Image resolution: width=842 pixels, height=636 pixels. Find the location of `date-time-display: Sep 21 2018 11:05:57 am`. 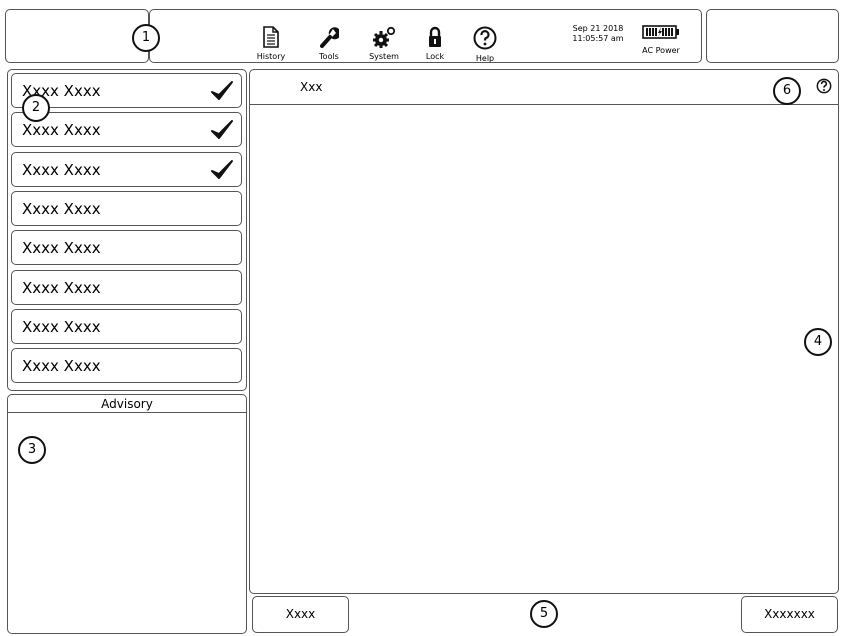

date-time-display: Sep 21 2018 11:05:57 am is located at coordinates (598, 34).